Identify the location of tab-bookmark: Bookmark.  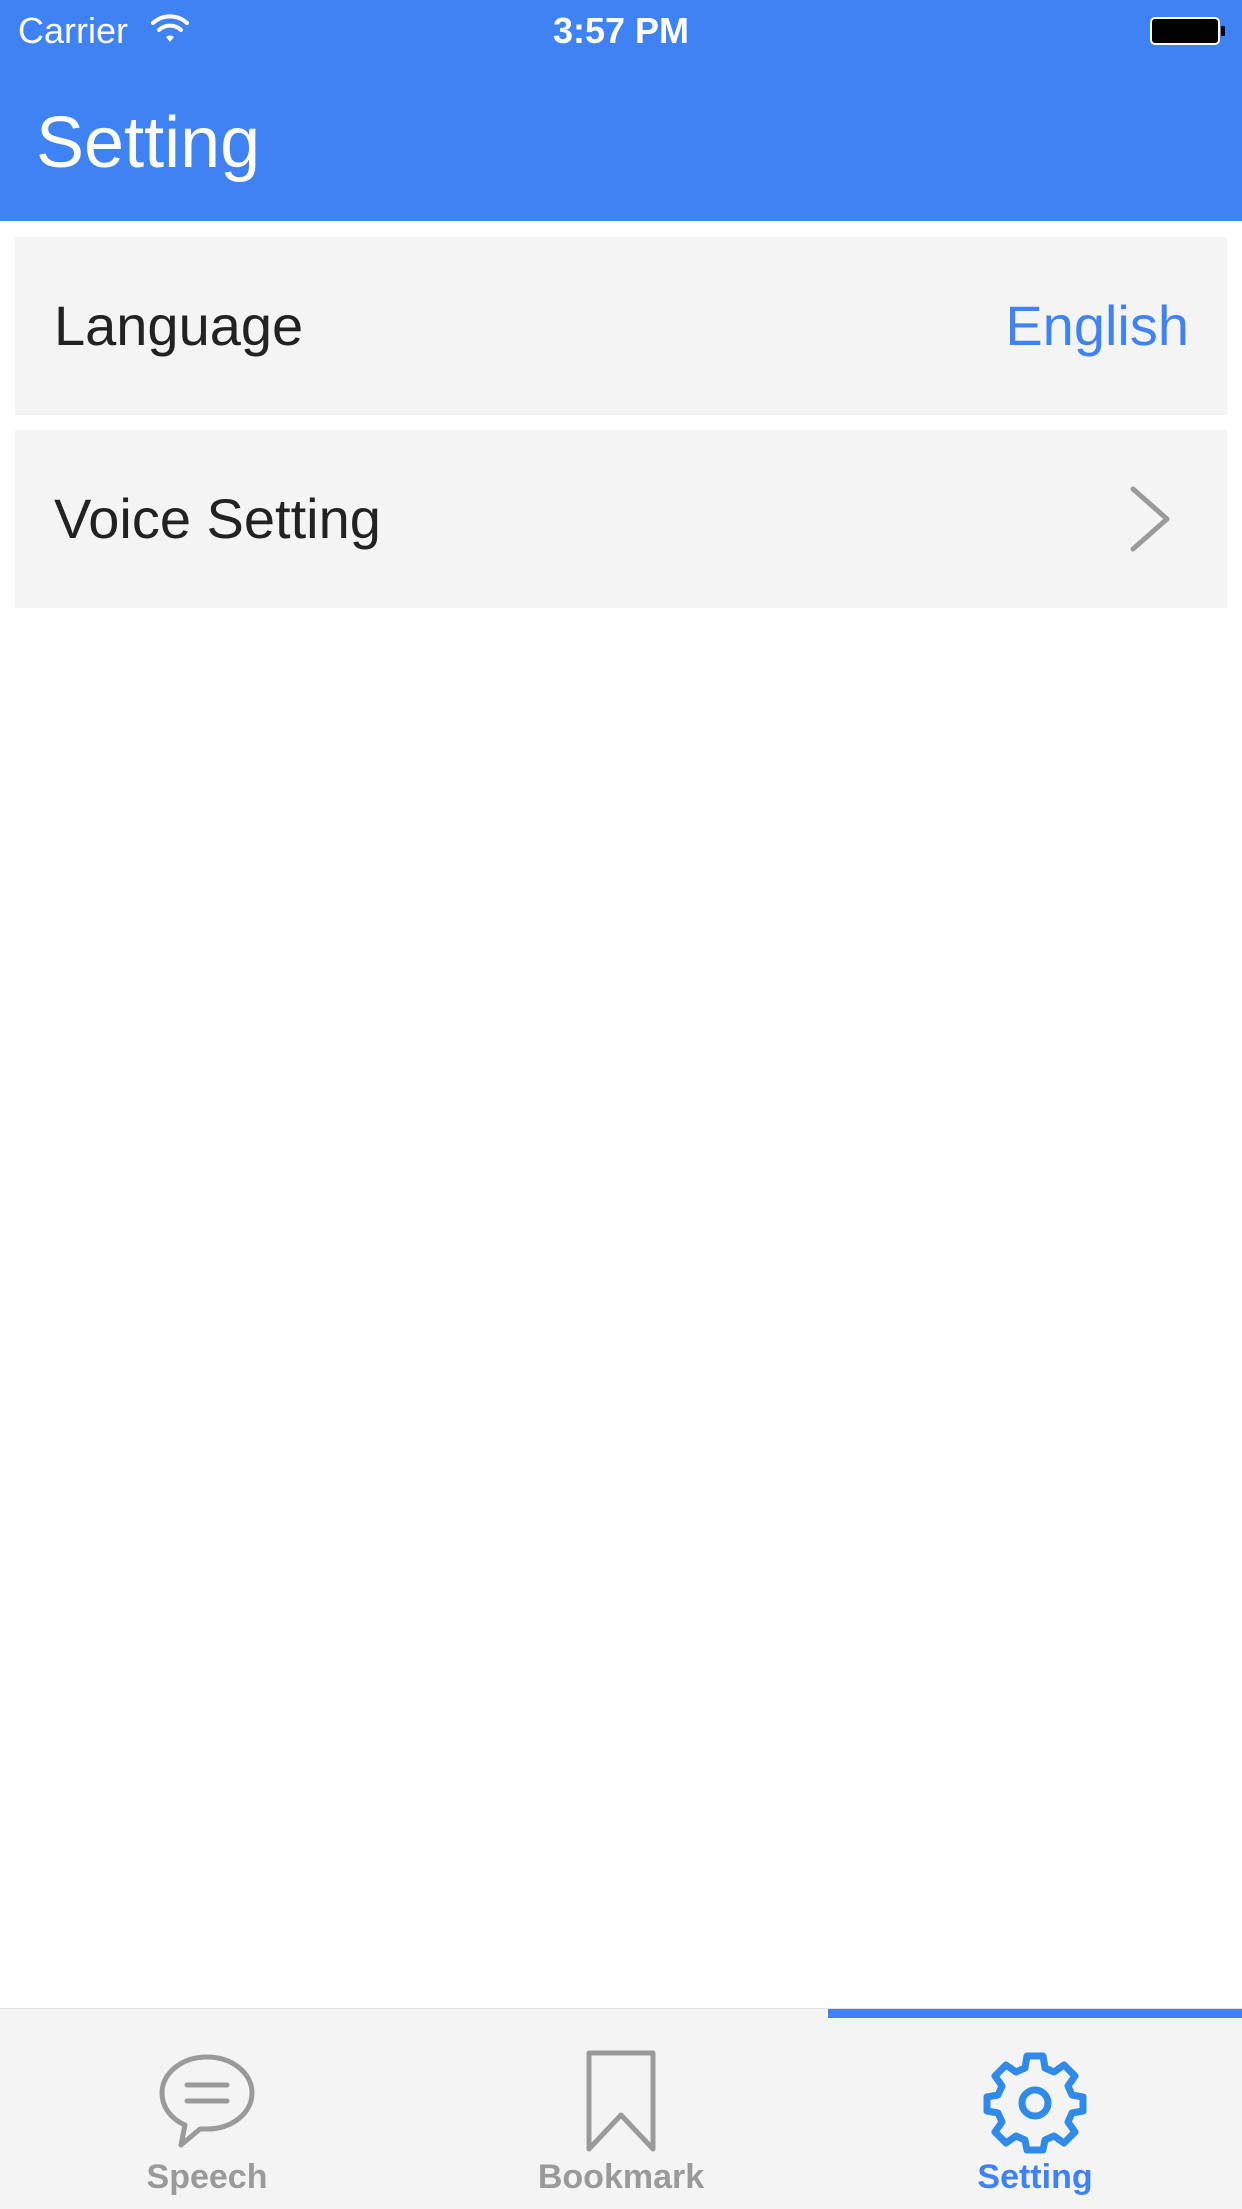
(621, 2109).